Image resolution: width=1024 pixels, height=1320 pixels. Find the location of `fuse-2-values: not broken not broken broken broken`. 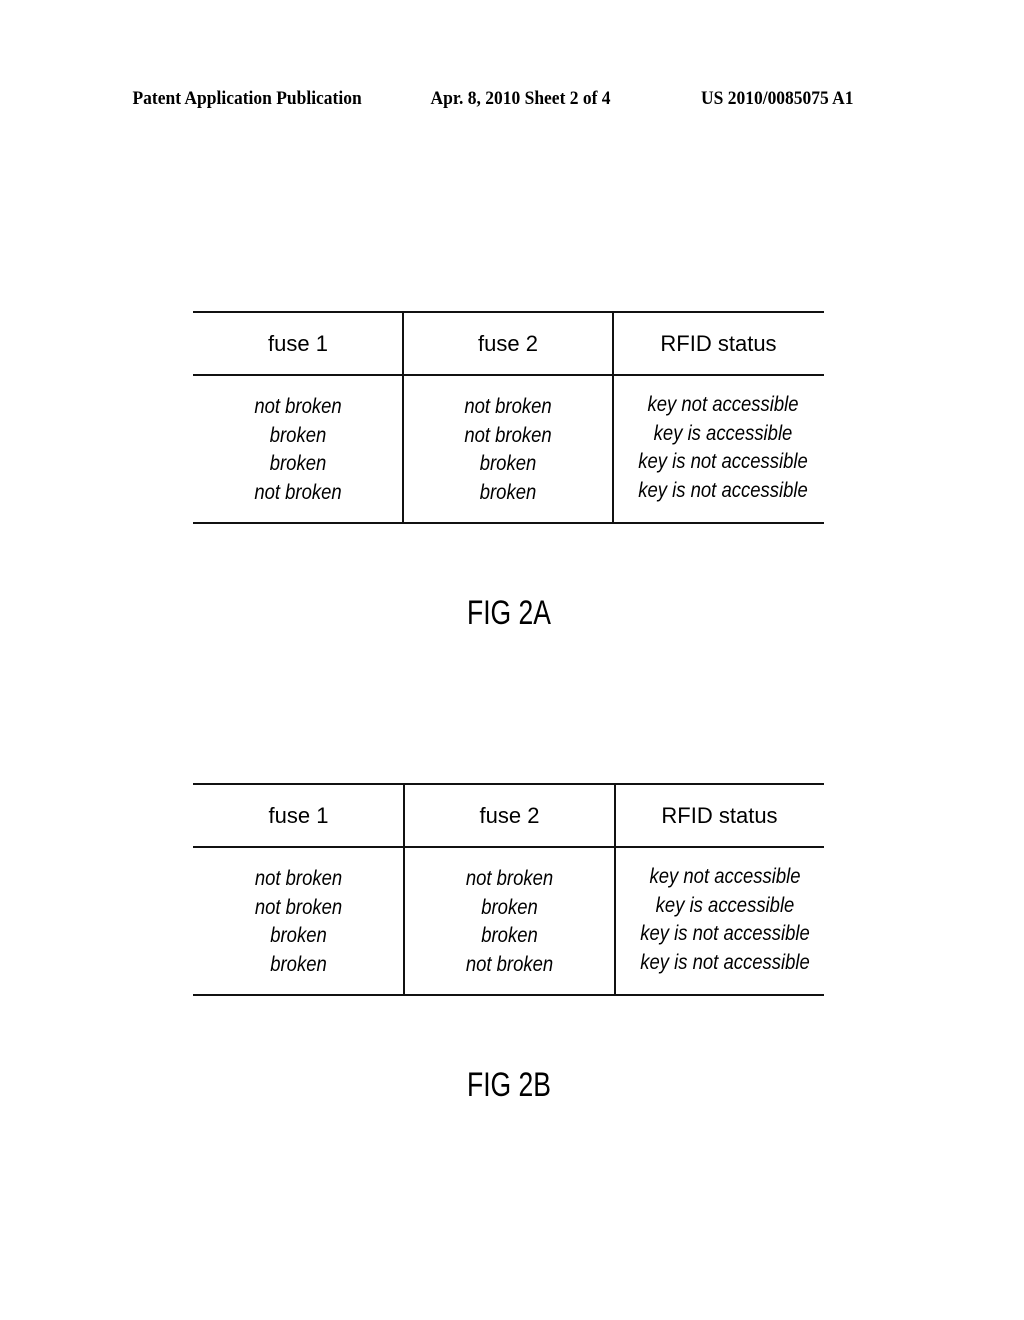

fuse-2-values: not broken not broken broken broken is located at coordinates (508, 450).